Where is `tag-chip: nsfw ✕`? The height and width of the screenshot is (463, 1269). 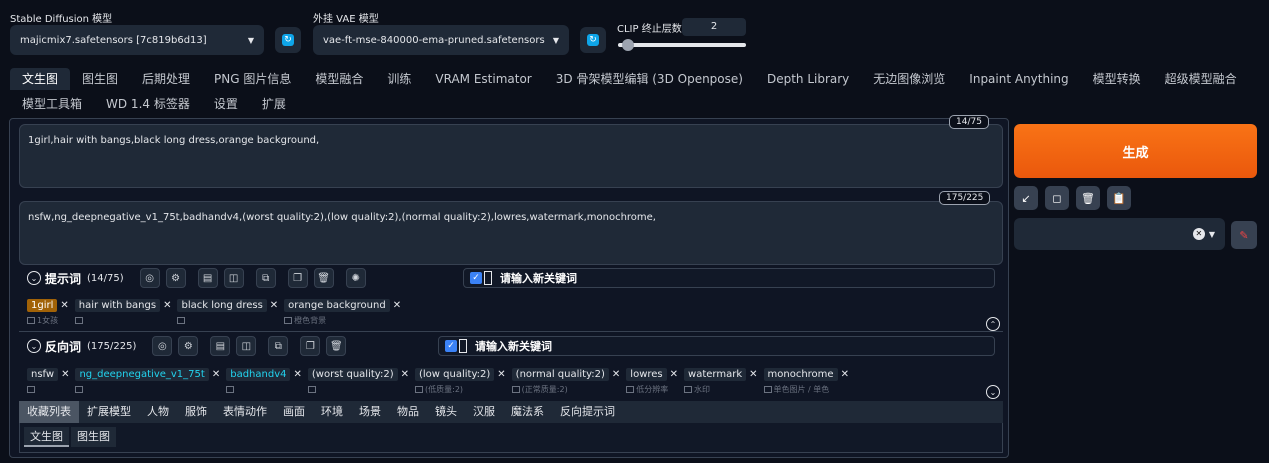
tag-chip: nsfw ✕ is located at coordinates (48, 380).